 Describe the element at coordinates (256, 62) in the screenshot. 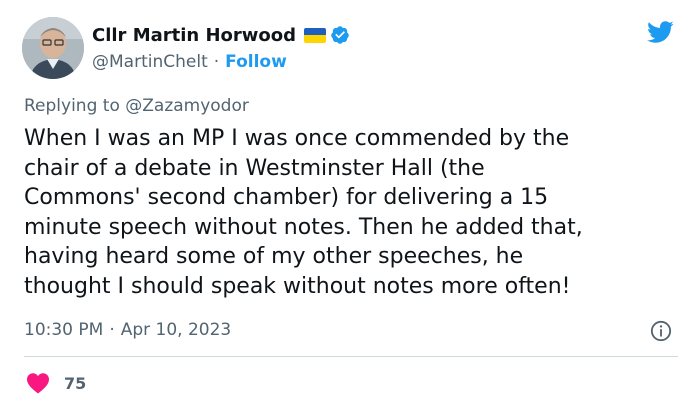

I see `follow-button: Follow` at that location.